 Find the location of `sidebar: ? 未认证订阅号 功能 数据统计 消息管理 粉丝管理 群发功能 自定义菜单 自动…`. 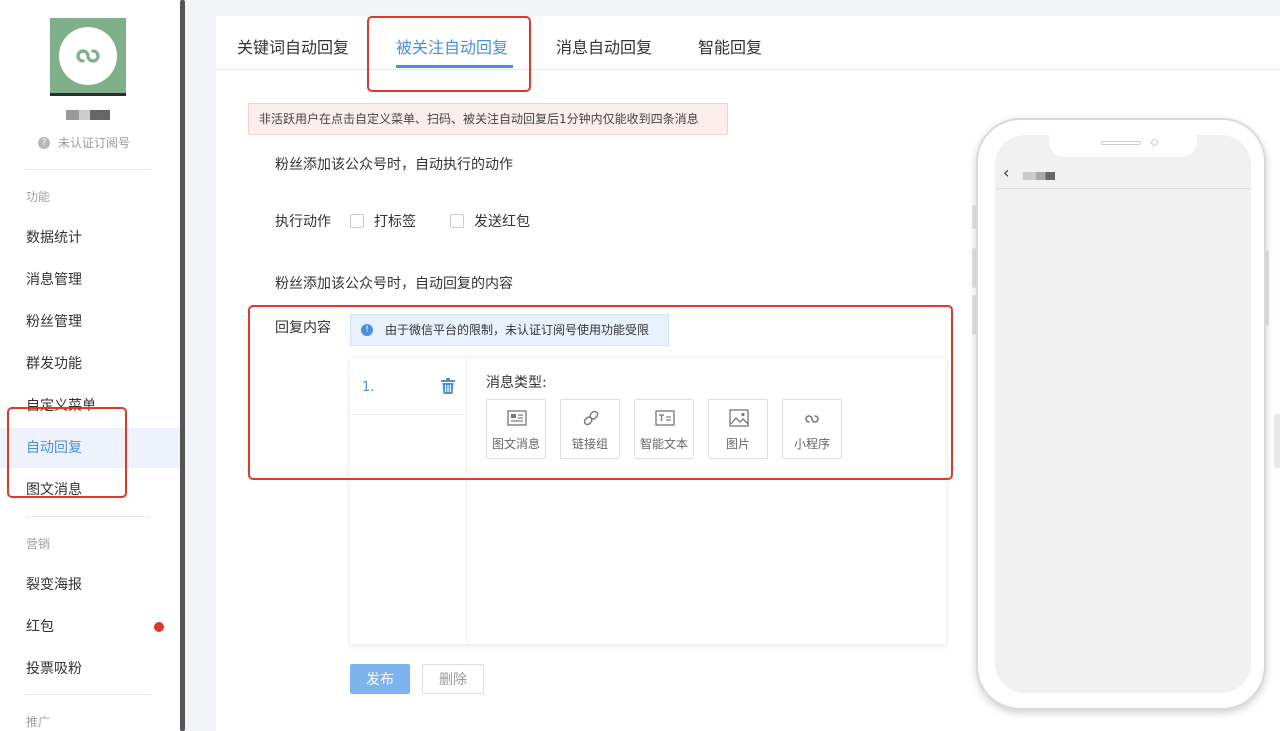

sidebar: ? 未认证订阅号 功能 数据统计 消息管理 粉丝管理 群发功能 自定义菜单 自动… is located at coordinates (90, 365).